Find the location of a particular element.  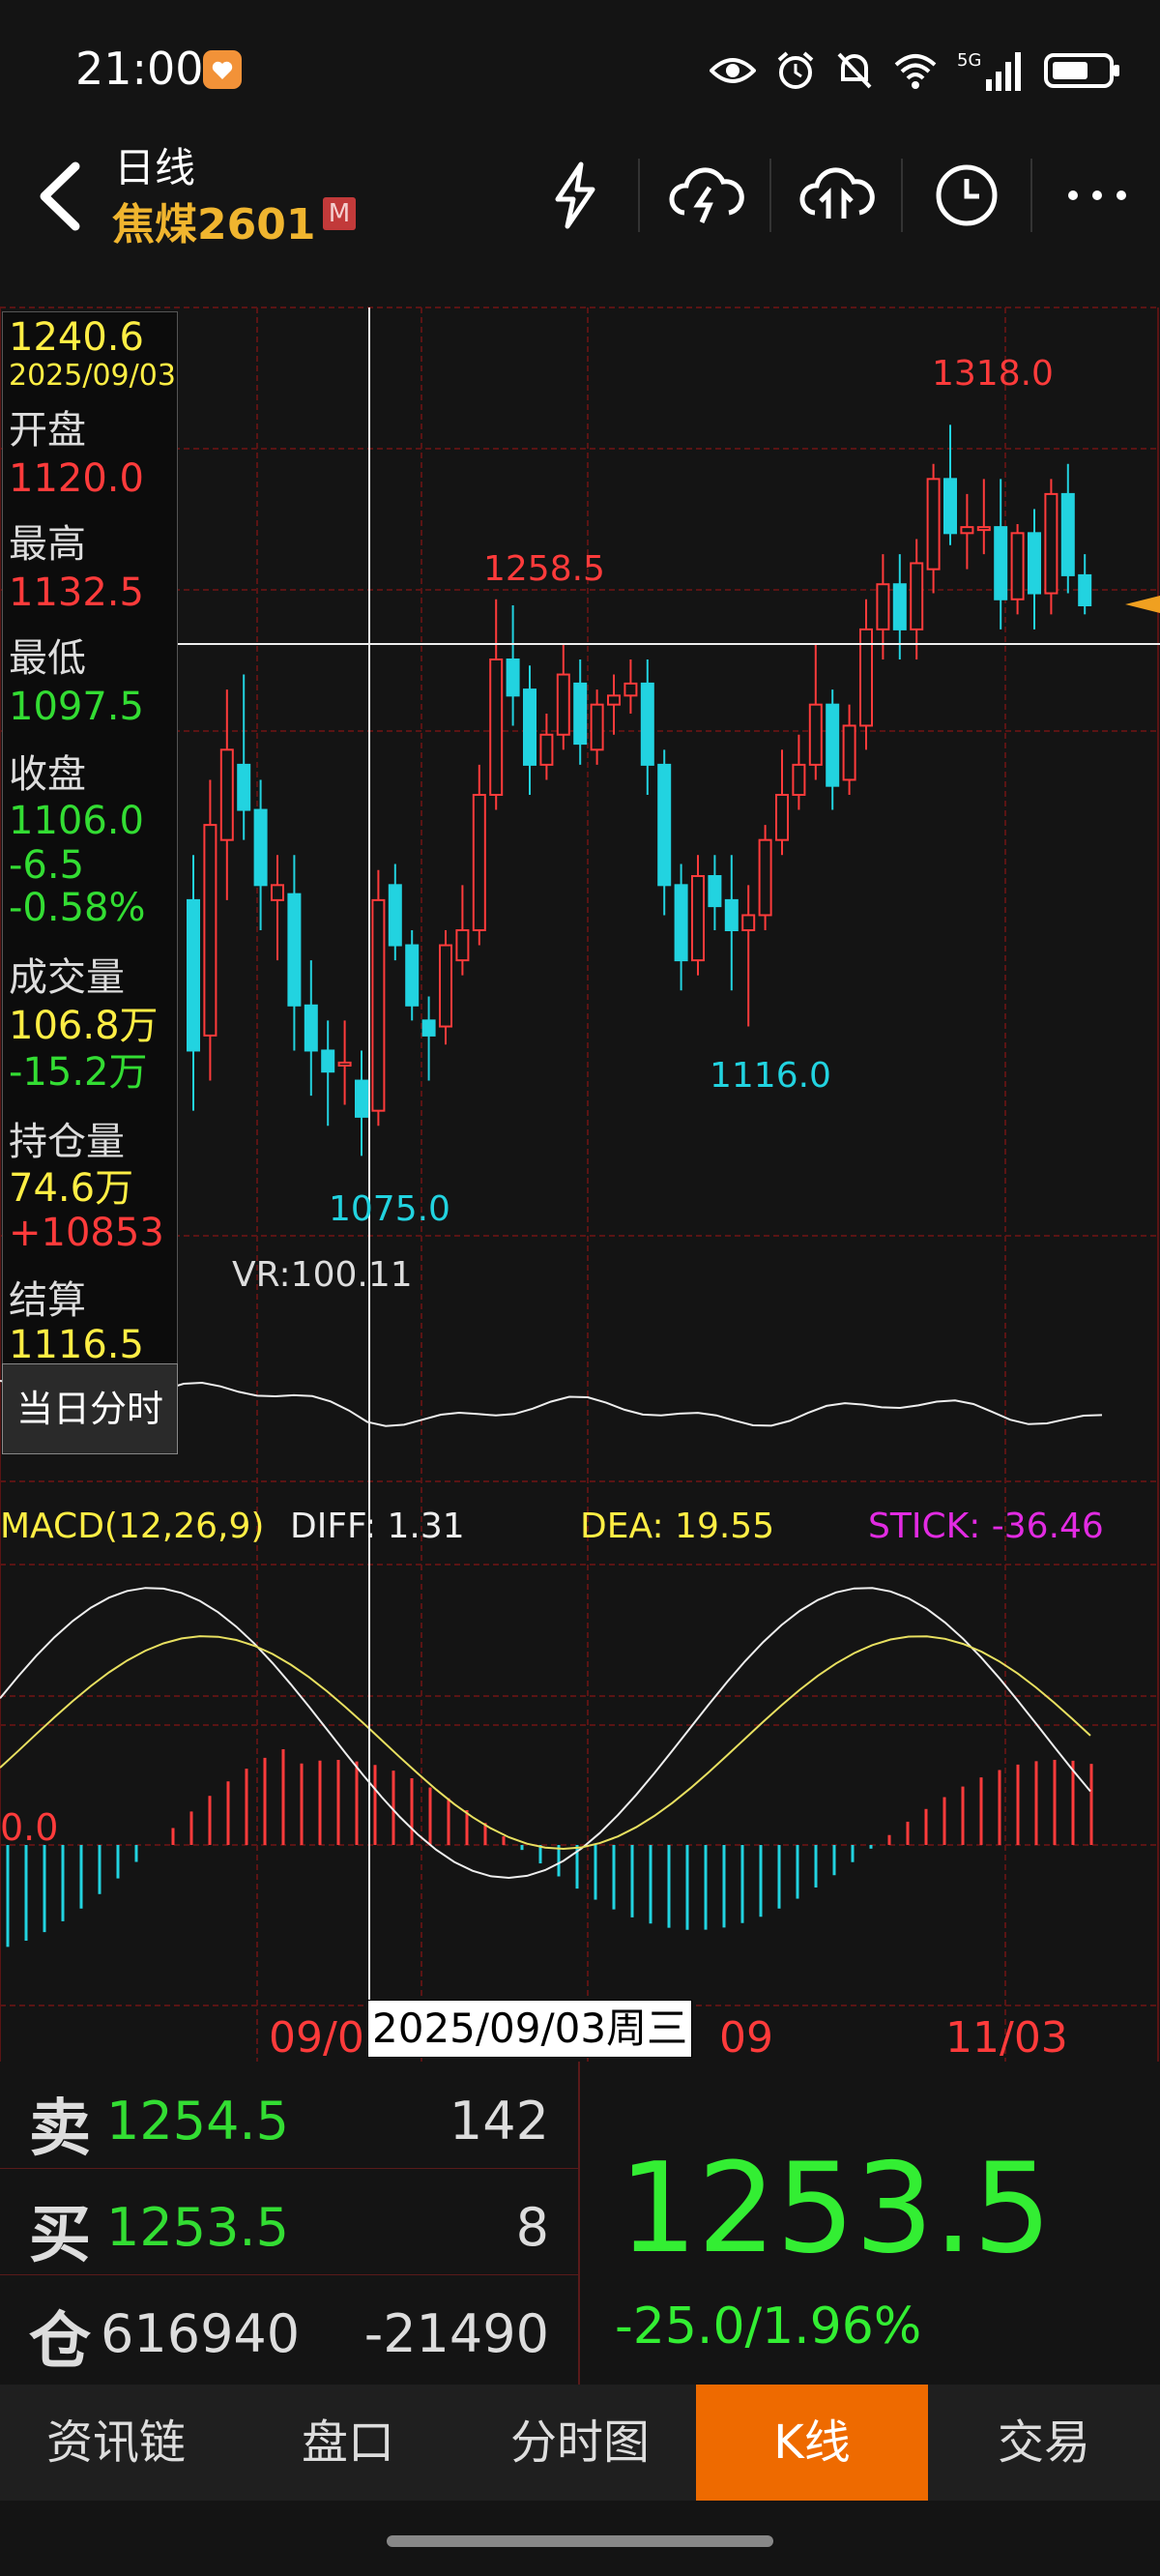

bottom-tab-bar: 资讯链 盘口 分时图 K线 交易 is located at coordinates (580, 2443).